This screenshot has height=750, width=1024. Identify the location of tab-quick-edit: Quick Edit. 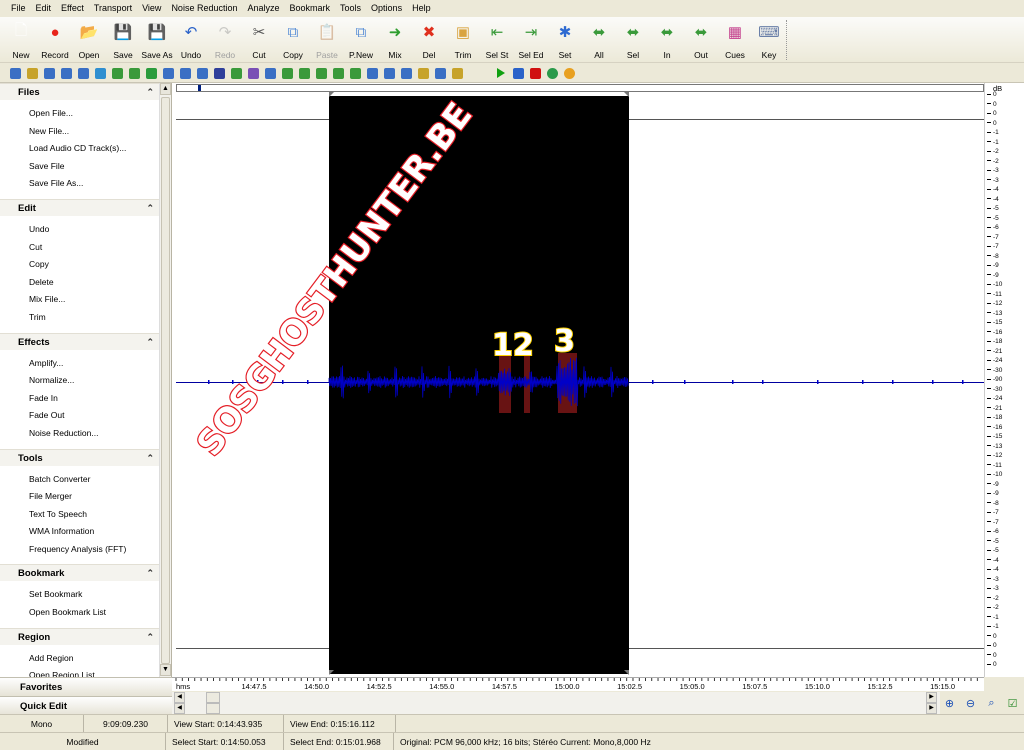
(86, 705).